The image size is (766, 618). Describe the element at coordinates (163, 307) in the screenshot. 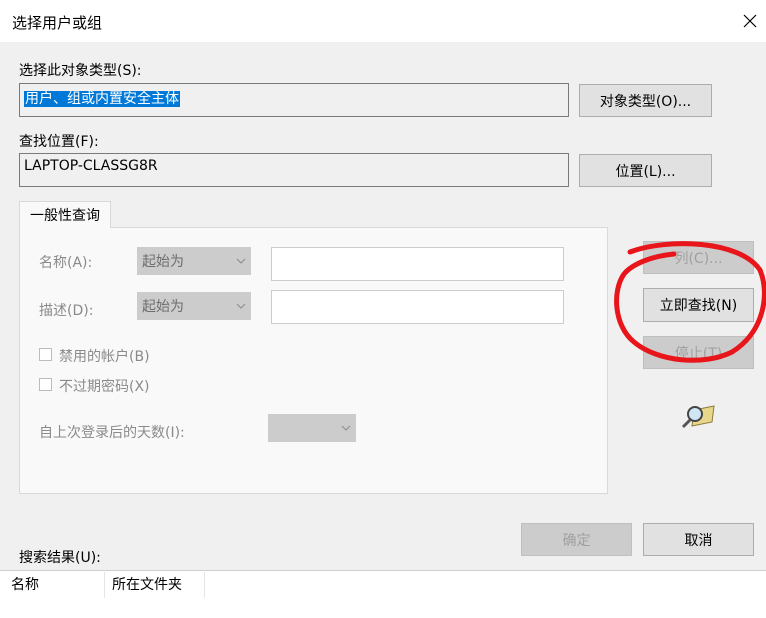

I see `description-match-value: 起始为` at that location.